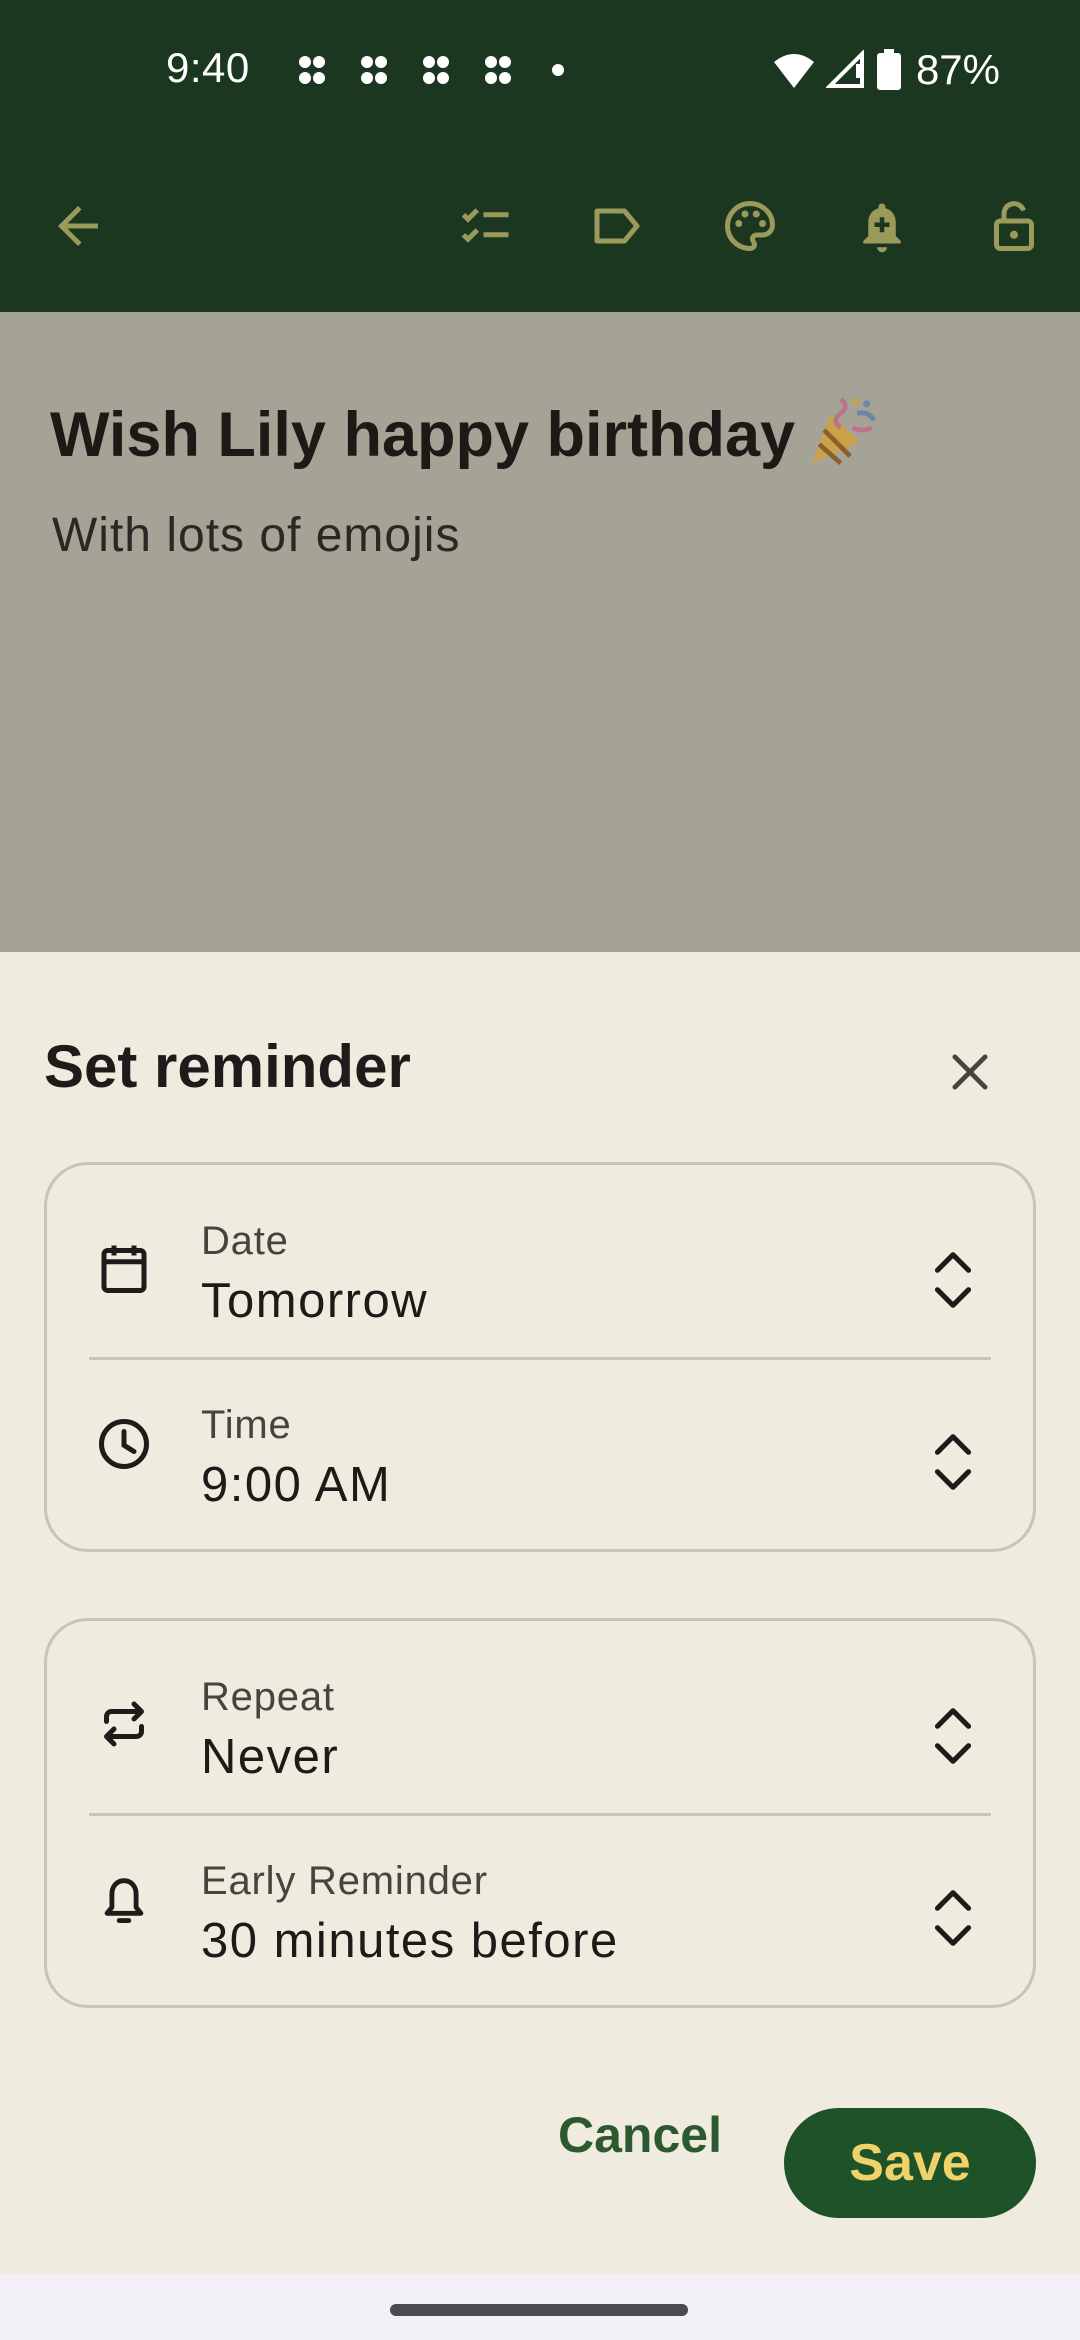  I want to click on notification-icons, so click(428, 70).